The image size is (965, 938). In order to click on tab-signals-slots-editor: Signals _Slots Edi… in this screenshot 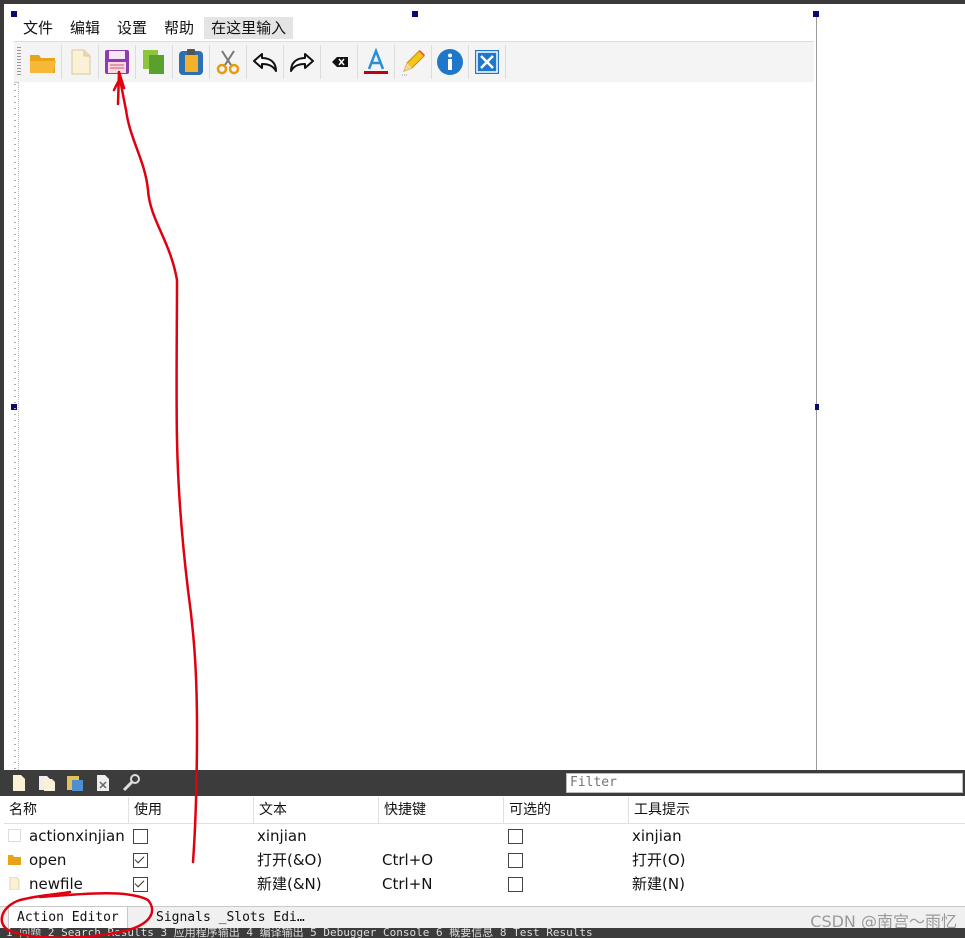, I will do `click(230, 918)`.